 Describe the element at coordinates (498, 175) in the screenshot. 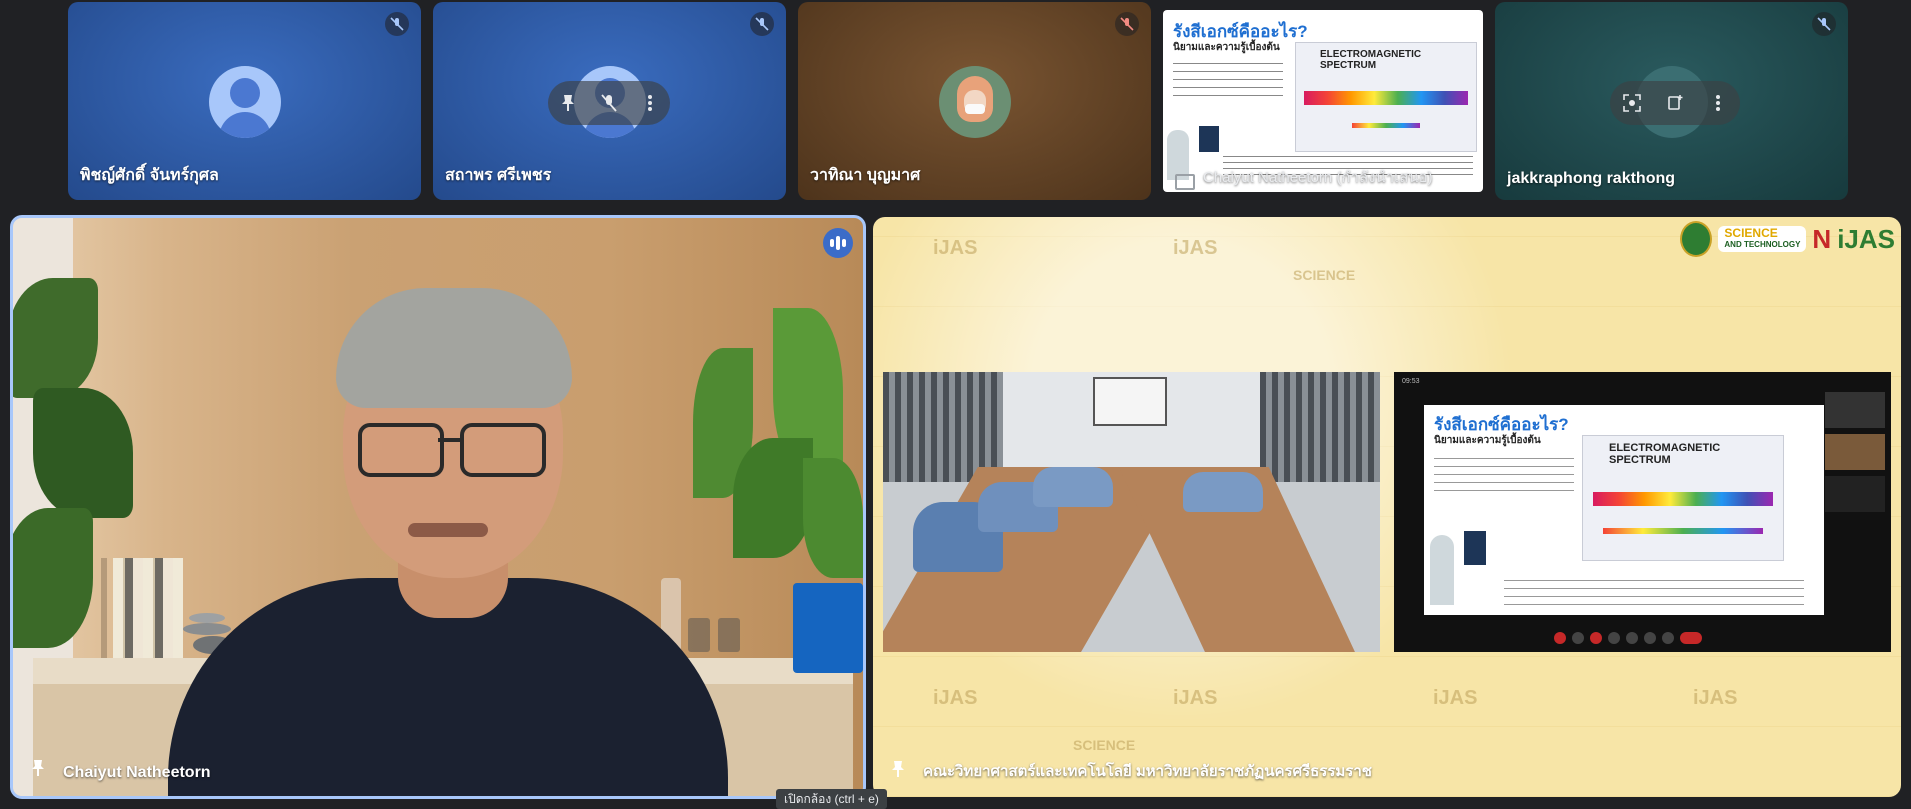

I see `participant-name: สถาพร ศรีเพชร` at that location.